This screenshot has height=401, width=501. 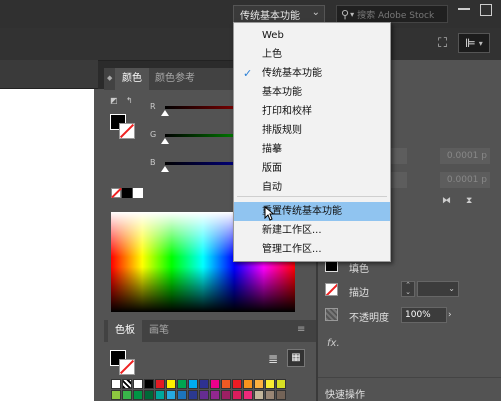 What do you see at coordinates (237, 395) in the screenshot?
I see `swatch-rose` at bounding box center [237, 395].